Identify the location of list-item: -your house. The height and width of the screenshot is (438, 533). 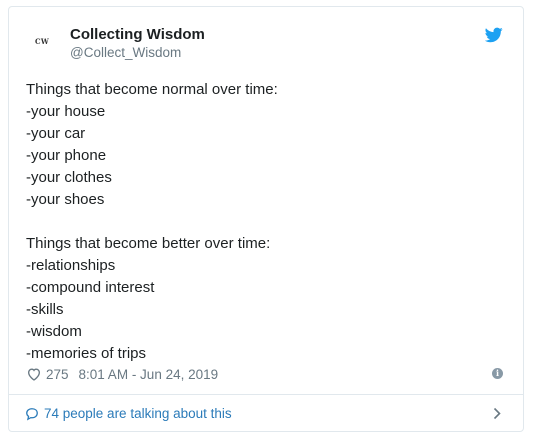
(66, 111).